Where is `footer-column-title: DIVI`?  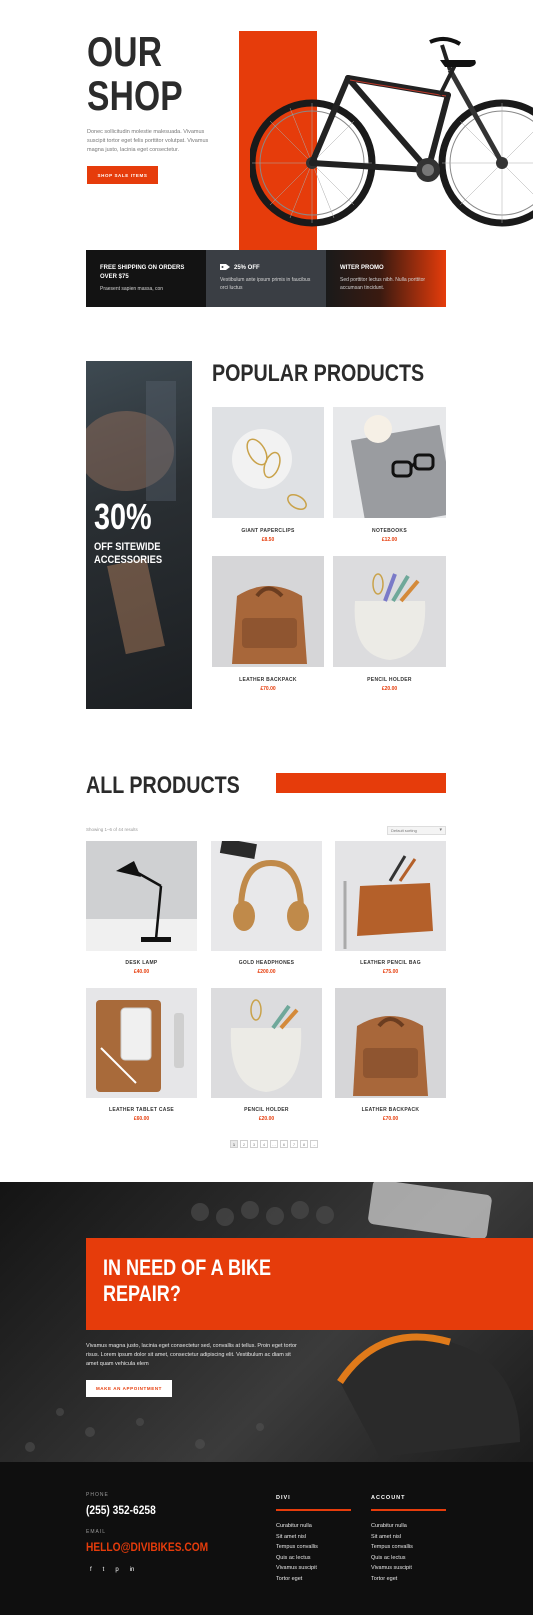 footer-column-title: DIVI is located at coordinates (283, 1498).